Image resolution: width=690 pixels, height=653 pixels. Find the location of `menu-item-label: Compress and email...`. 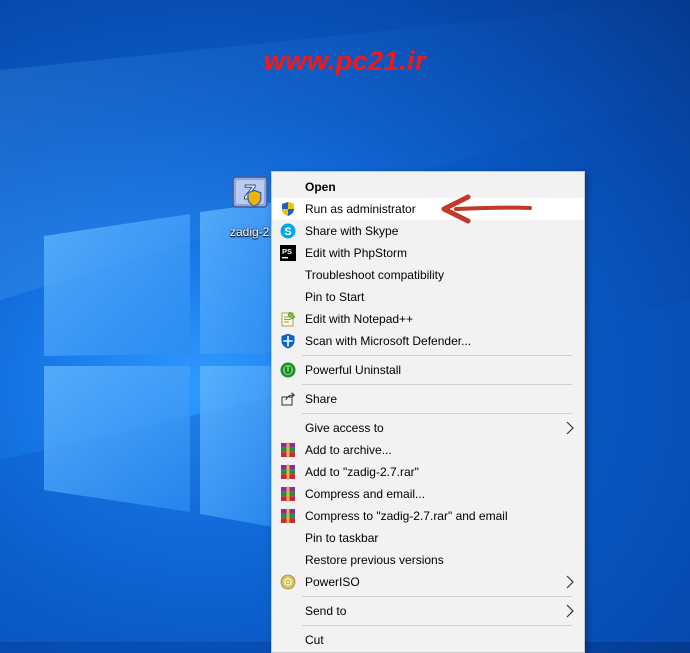

menu-item-label: Compress and email... is located at coordinates (365, 494).